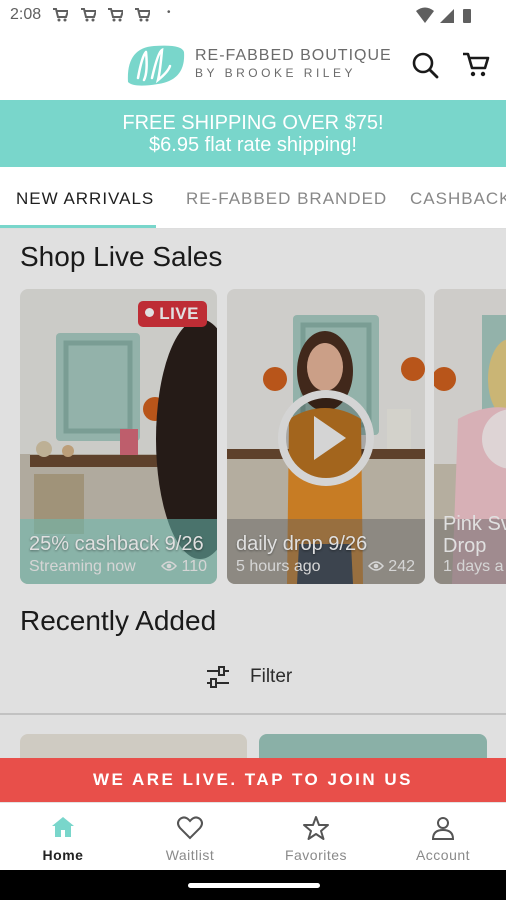 This screenshot has height=900, width=506. Describe the element at coordinates (179, 313) in the screenshot. I see `live-badge-label: LIVE` at that location.